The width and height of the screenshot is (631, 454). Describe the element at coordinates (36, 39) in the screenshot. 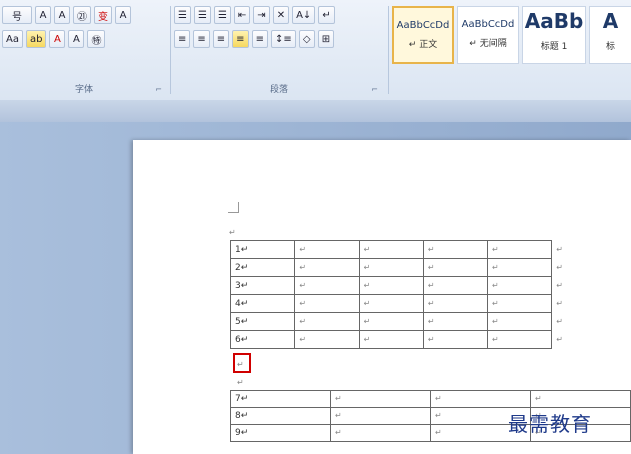

I see `highlight-color-button: ab` at that location.